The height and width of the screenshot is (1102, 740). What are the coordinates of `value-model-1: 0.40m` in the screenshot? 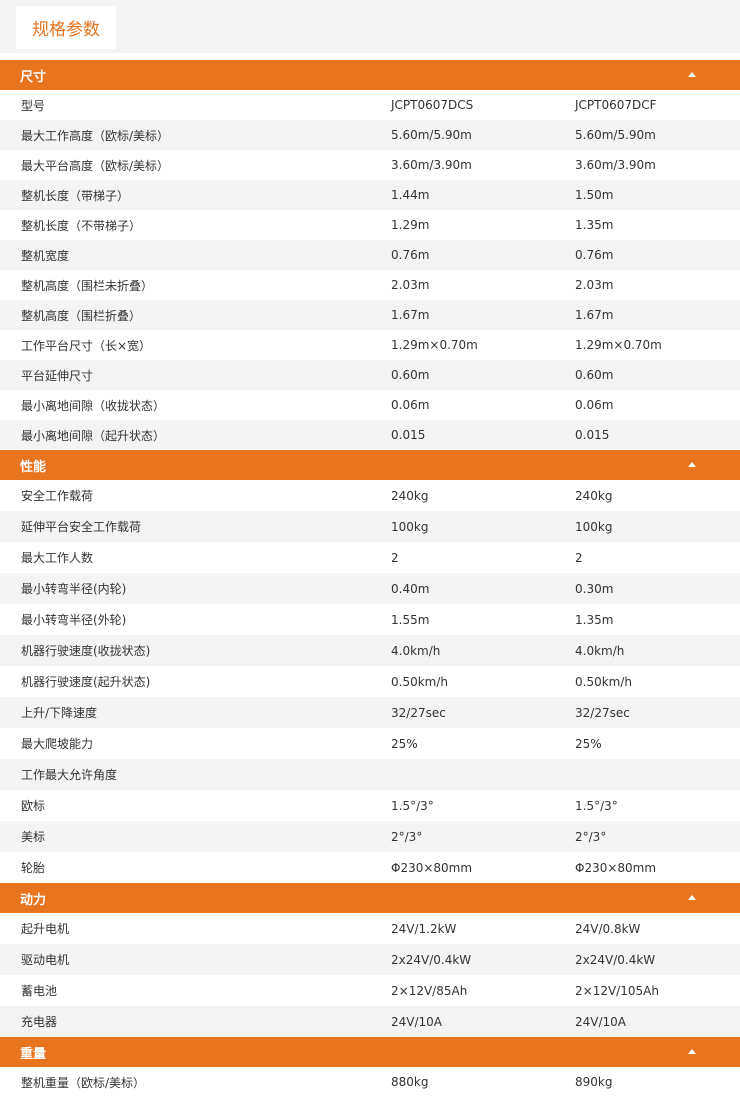 It's located at (410, 588).